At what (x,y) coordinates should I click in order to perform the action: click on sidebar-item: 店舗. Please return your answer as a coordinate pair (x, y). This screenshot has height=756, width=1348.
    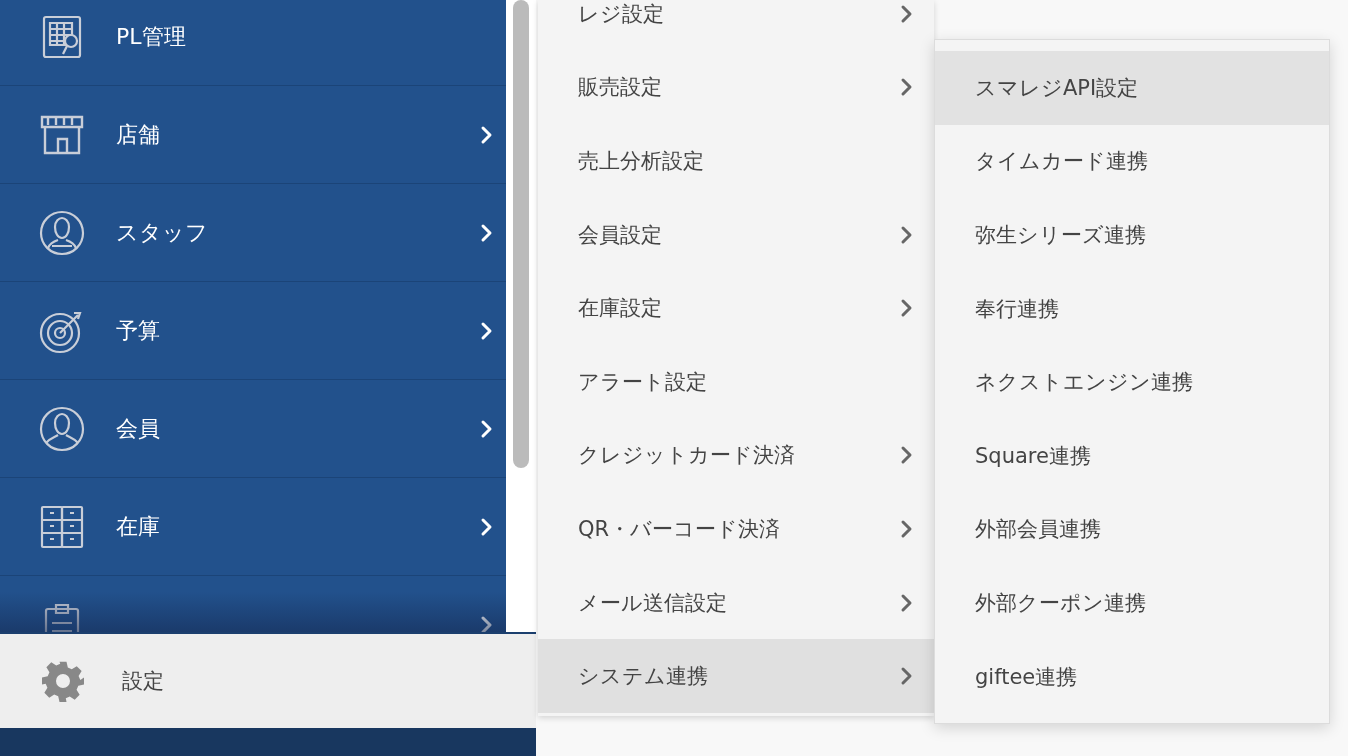
    Looking at the image, I should click on (253, 135).